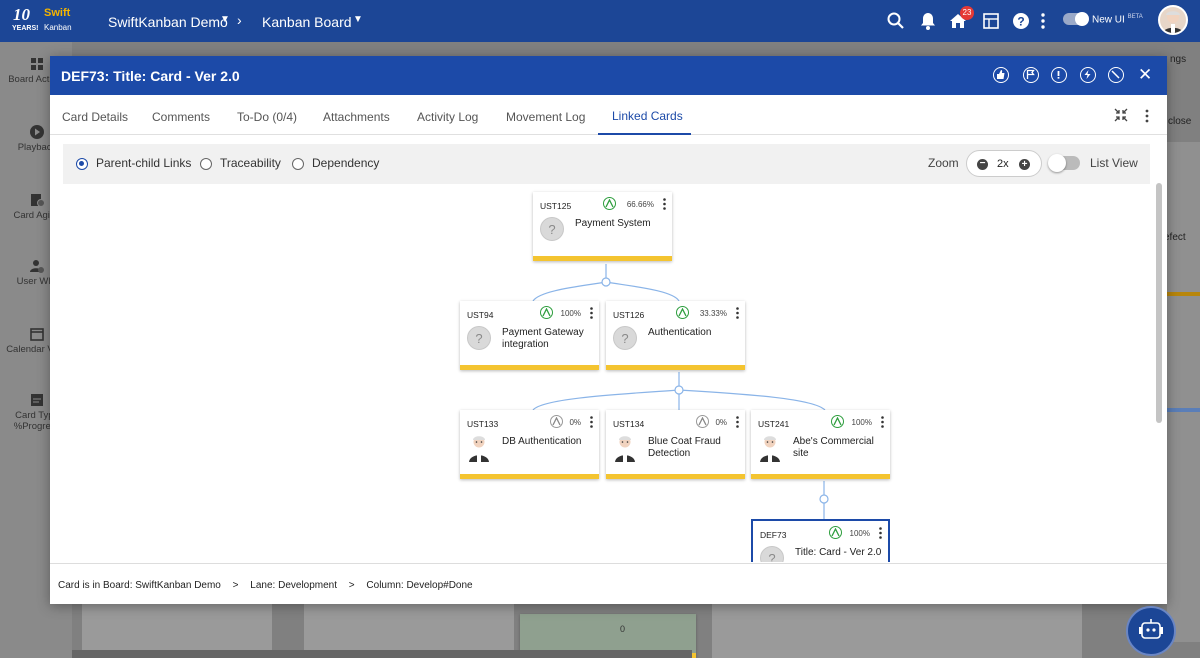 This screenshot has width=1200, height=658. I want to click on radio-traceability-label: Traceability, so click(250, 163).